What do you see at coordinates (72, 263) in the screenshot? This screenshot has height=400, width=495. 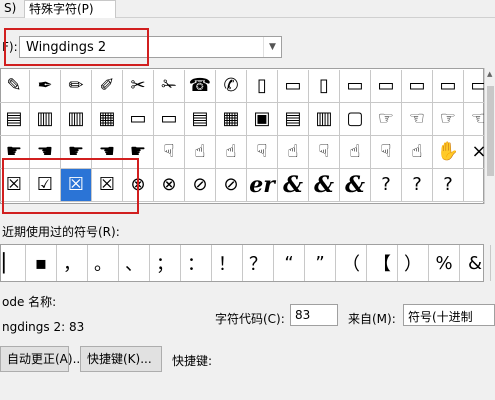 I see `recent-symbol-cell: ，` at bounding box center [72, 263].